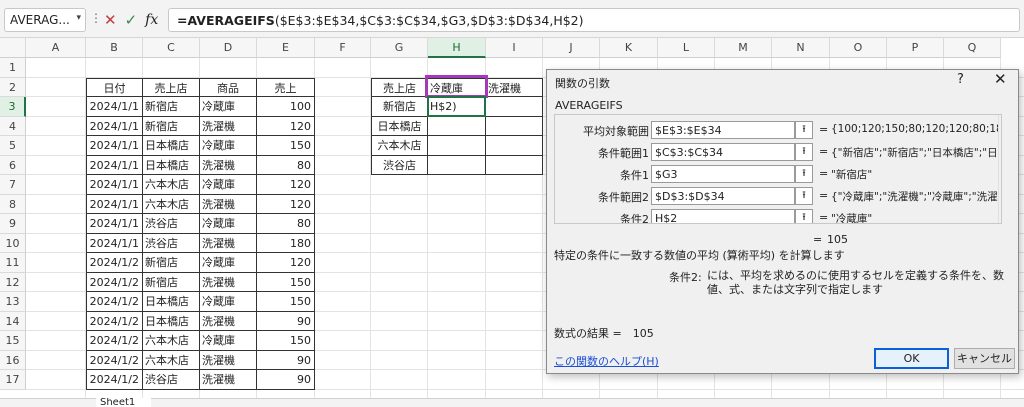  Describe the element at coordinates (13, 360) in the screenshot. I see `row-header-16: 16` at that location.